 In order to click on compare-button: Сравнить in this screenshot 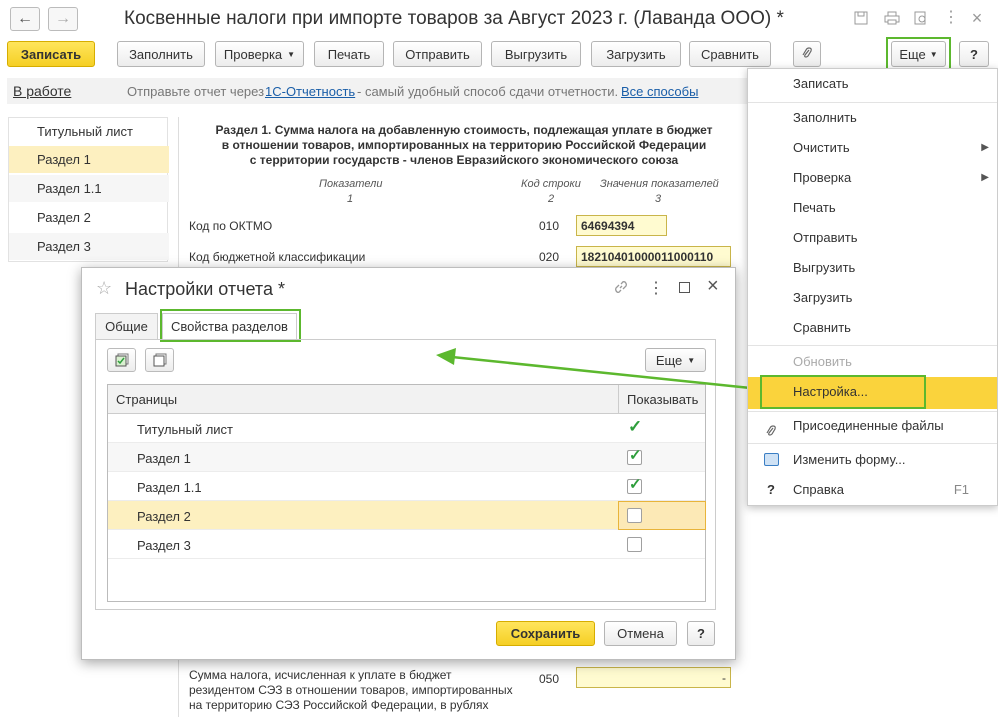, I will do `click(730, 54)`.